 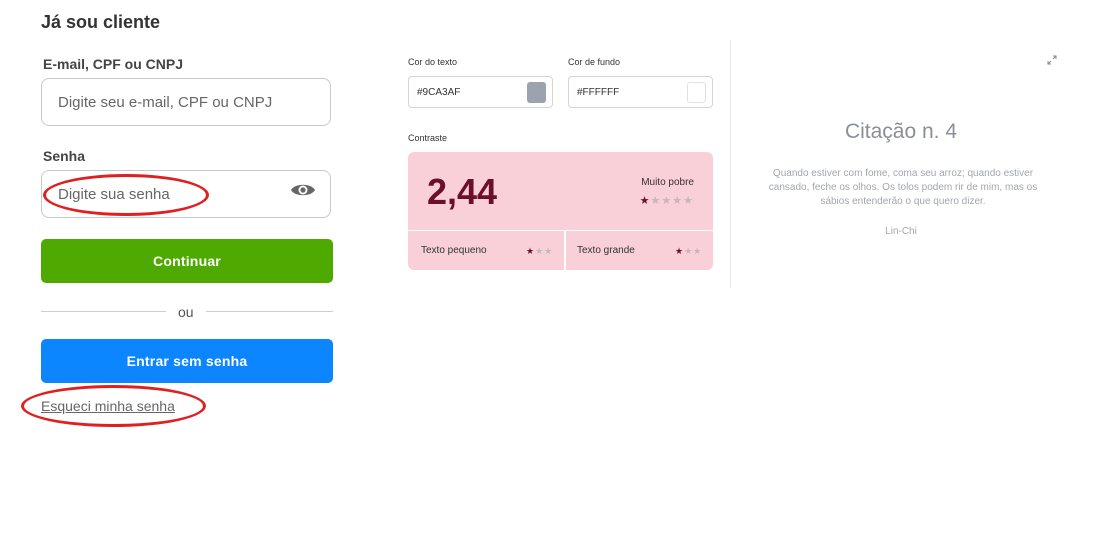 I want to click on passwordless-login-button: Entrar sem senha, so click(x=187, y=361).